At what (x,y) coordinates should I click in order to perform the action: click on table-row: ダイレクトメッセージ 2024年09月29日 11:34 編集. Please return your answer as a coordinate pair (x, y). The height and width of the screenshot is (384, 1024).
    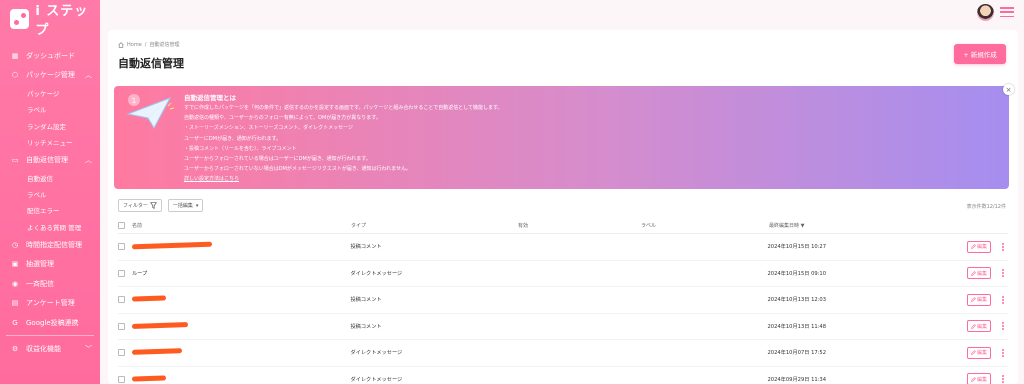
    Looking at the image, I should click on (563, 375).